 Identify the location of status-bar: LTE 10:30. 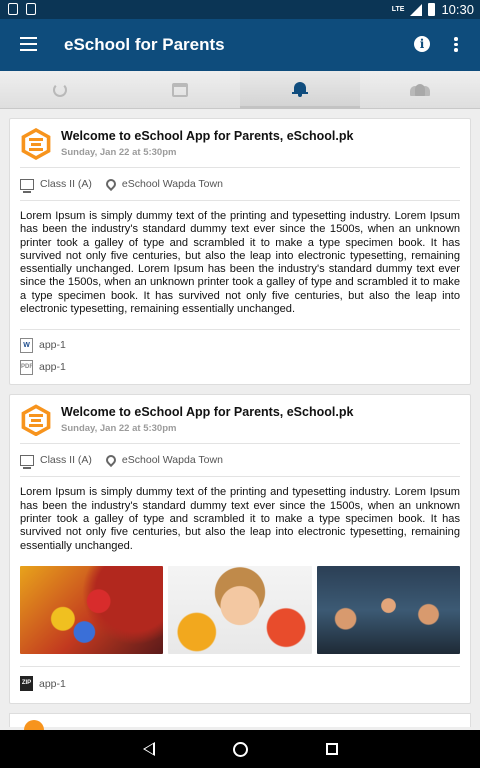
(240, 9).